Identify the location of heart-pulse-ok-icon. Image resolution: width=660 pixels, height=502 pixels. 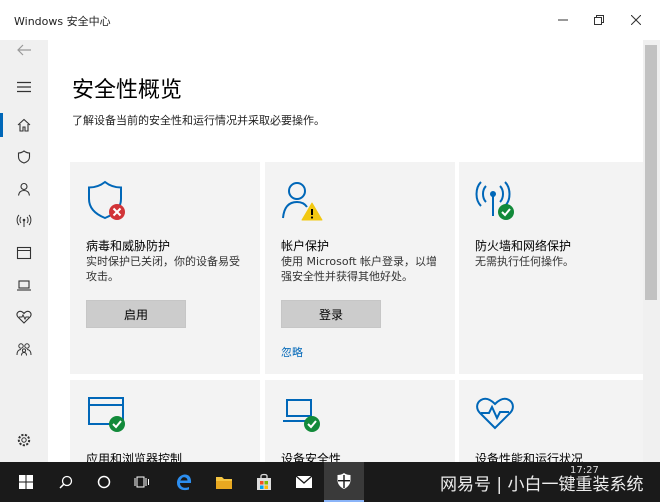
(495, 413).